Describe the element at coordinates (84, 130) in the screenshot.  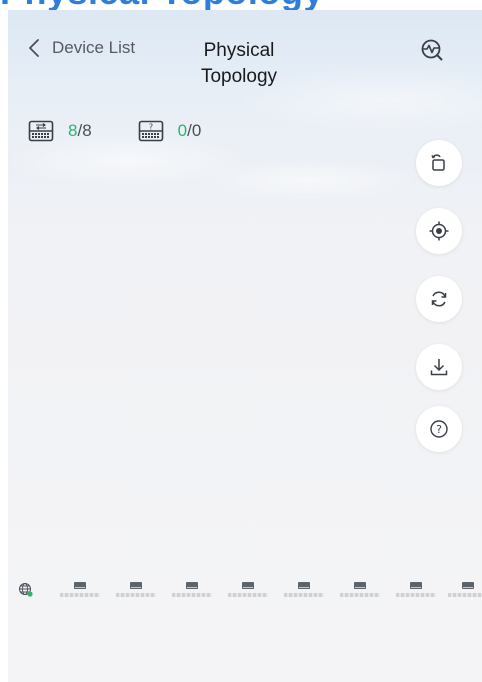
I see `switch-total-count: /8` at that location.